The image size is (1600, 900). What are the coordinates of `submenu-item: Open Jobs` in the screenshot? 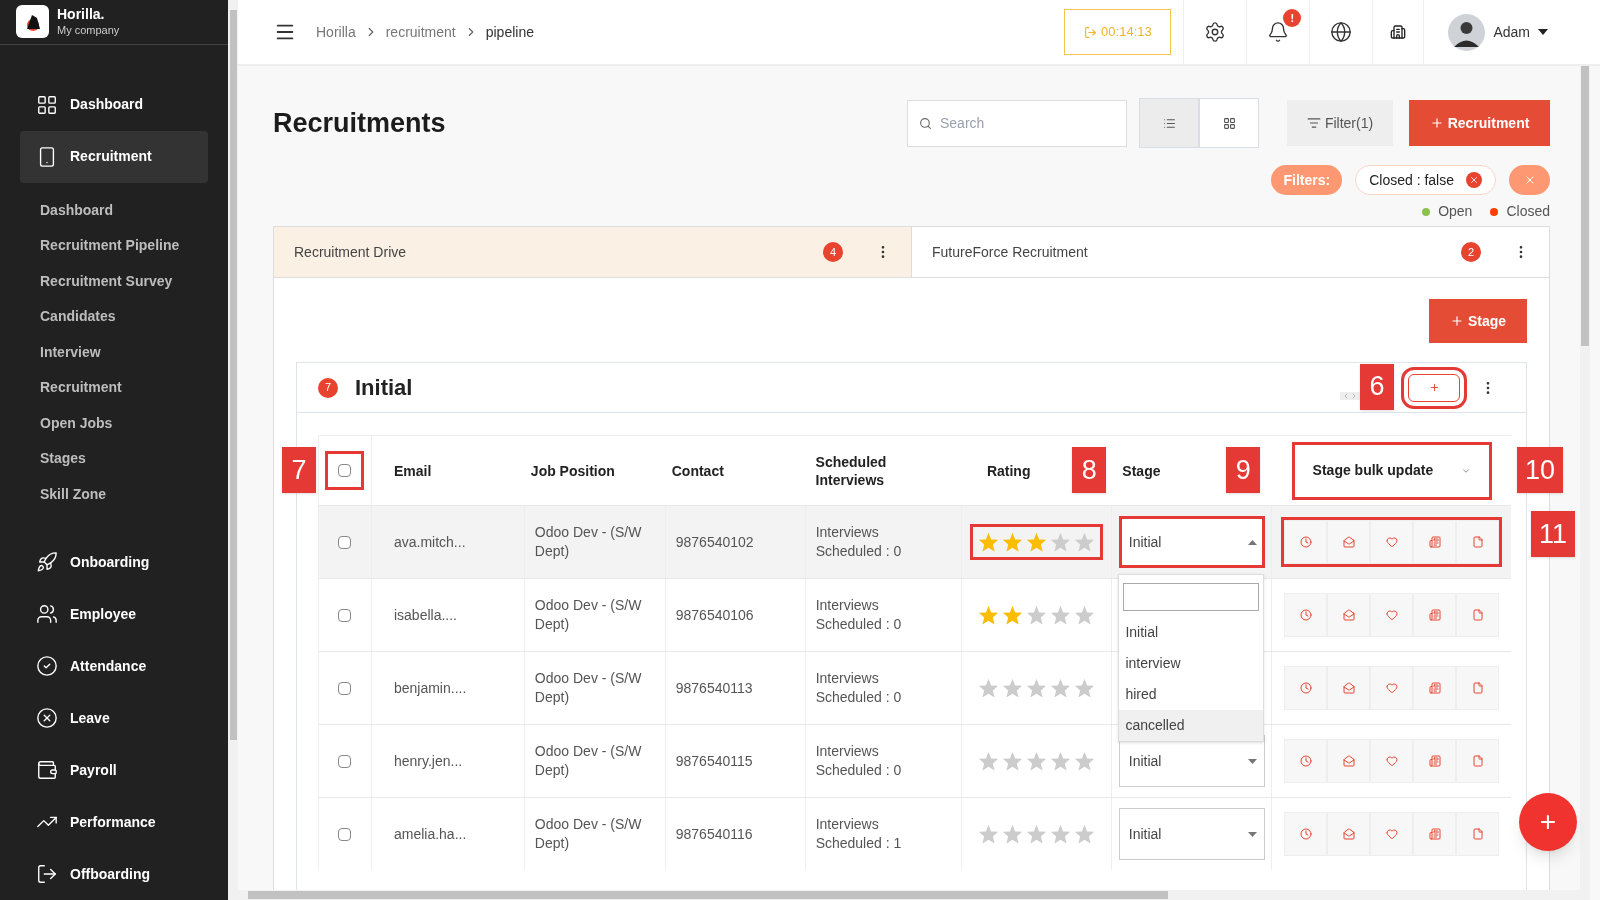 It's located at (114, 423).